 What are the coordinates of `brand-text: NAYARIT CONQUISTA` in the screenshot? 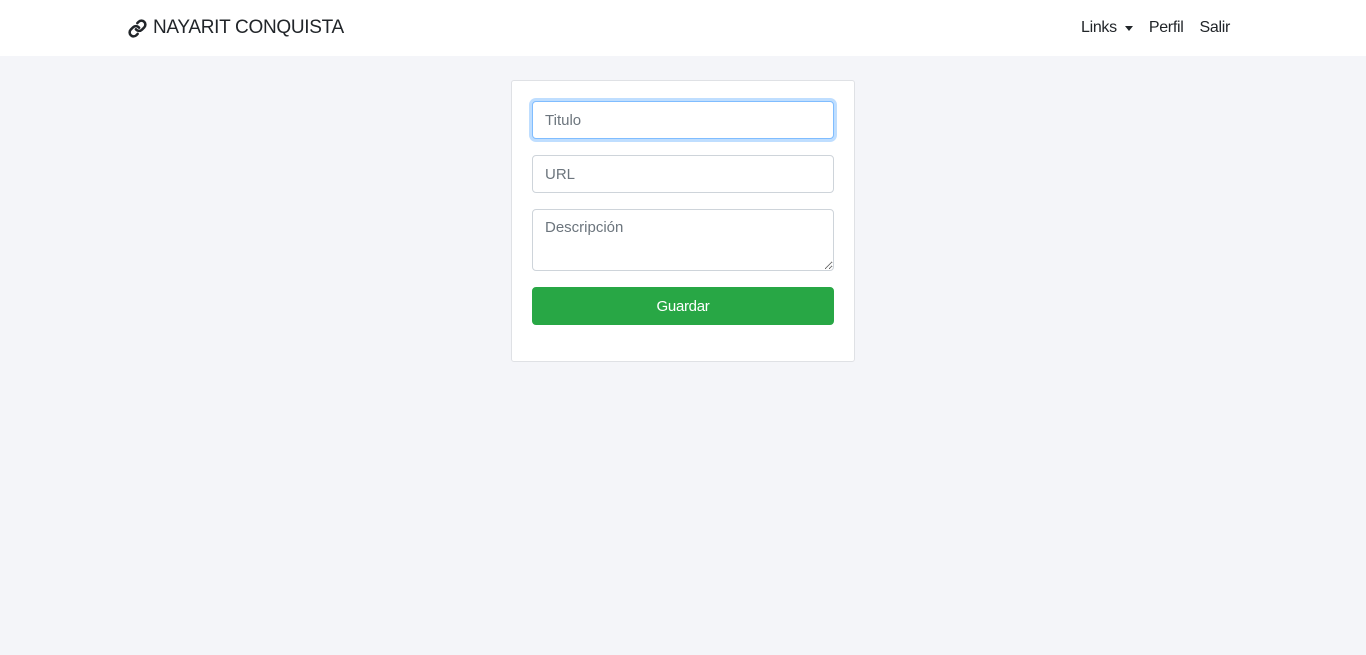 It's located at (248, 27).